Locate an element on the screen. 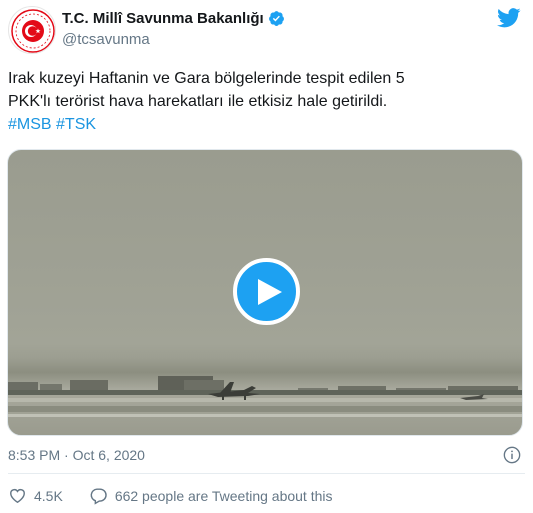  play-button is located at coordinates (266, 291).